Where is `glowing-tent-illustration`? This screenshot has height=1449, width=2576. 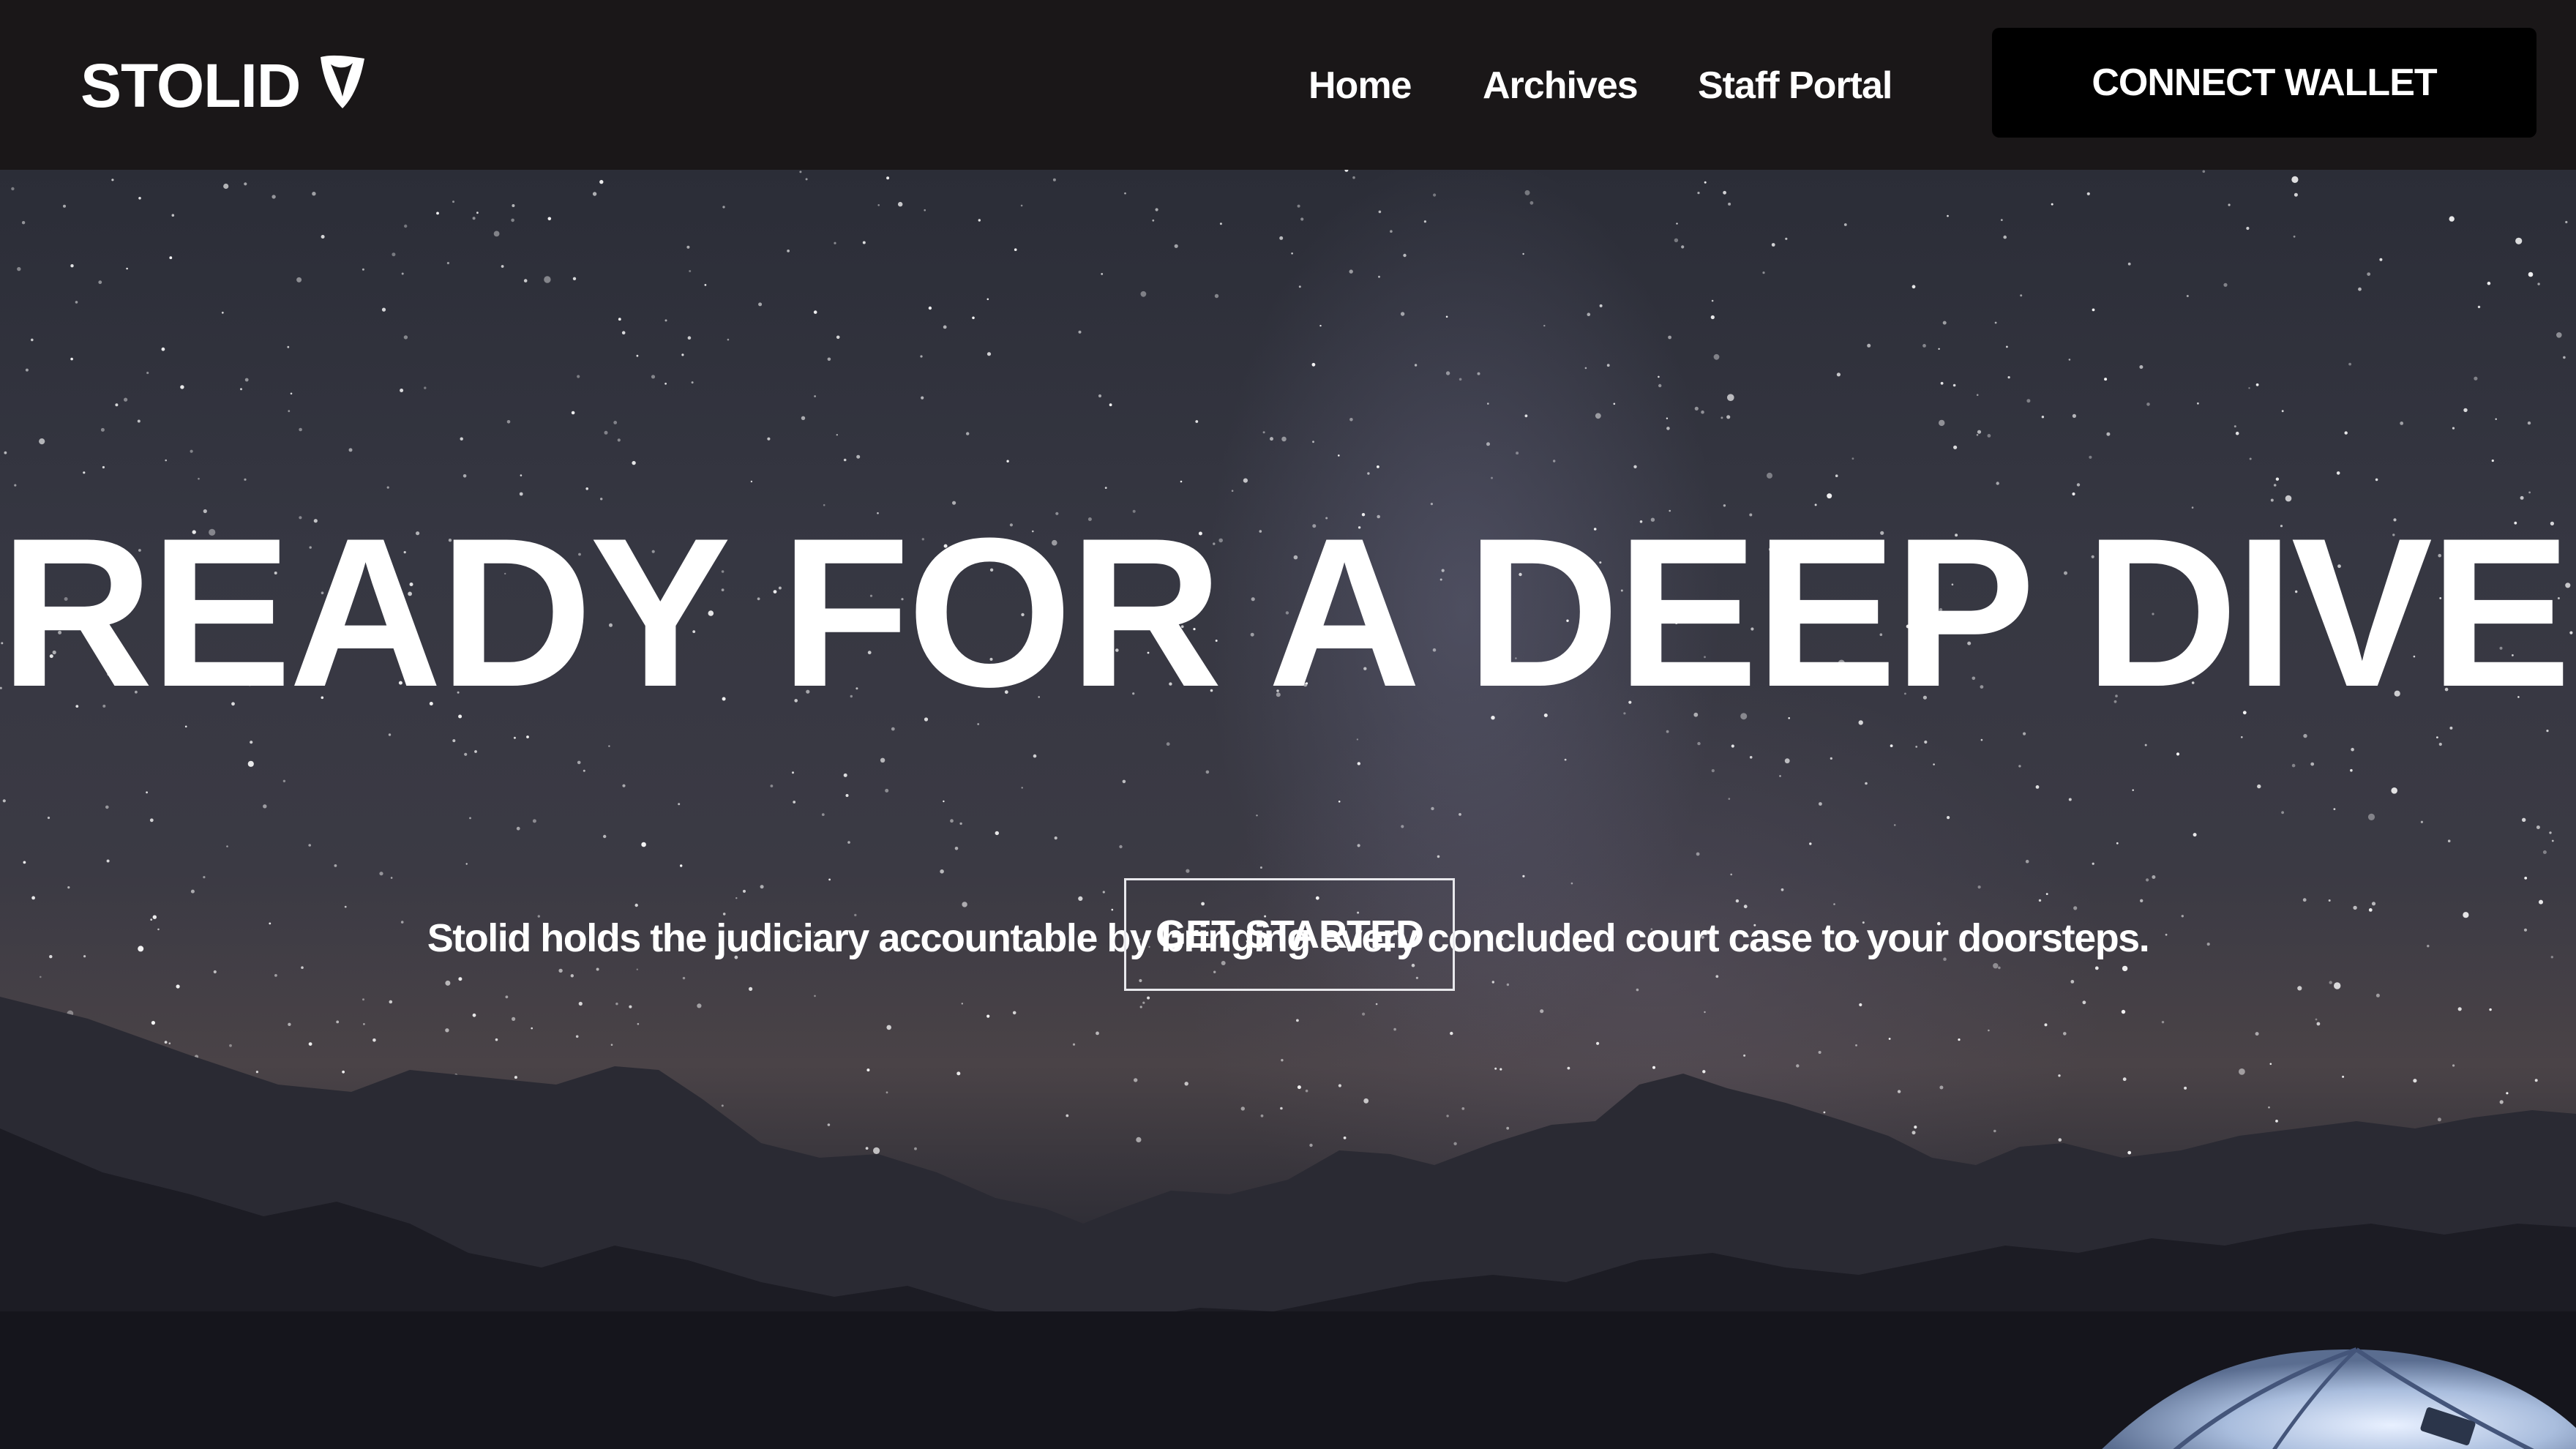
glowing-tent-illustration is located at coordinates (2339, 1398).